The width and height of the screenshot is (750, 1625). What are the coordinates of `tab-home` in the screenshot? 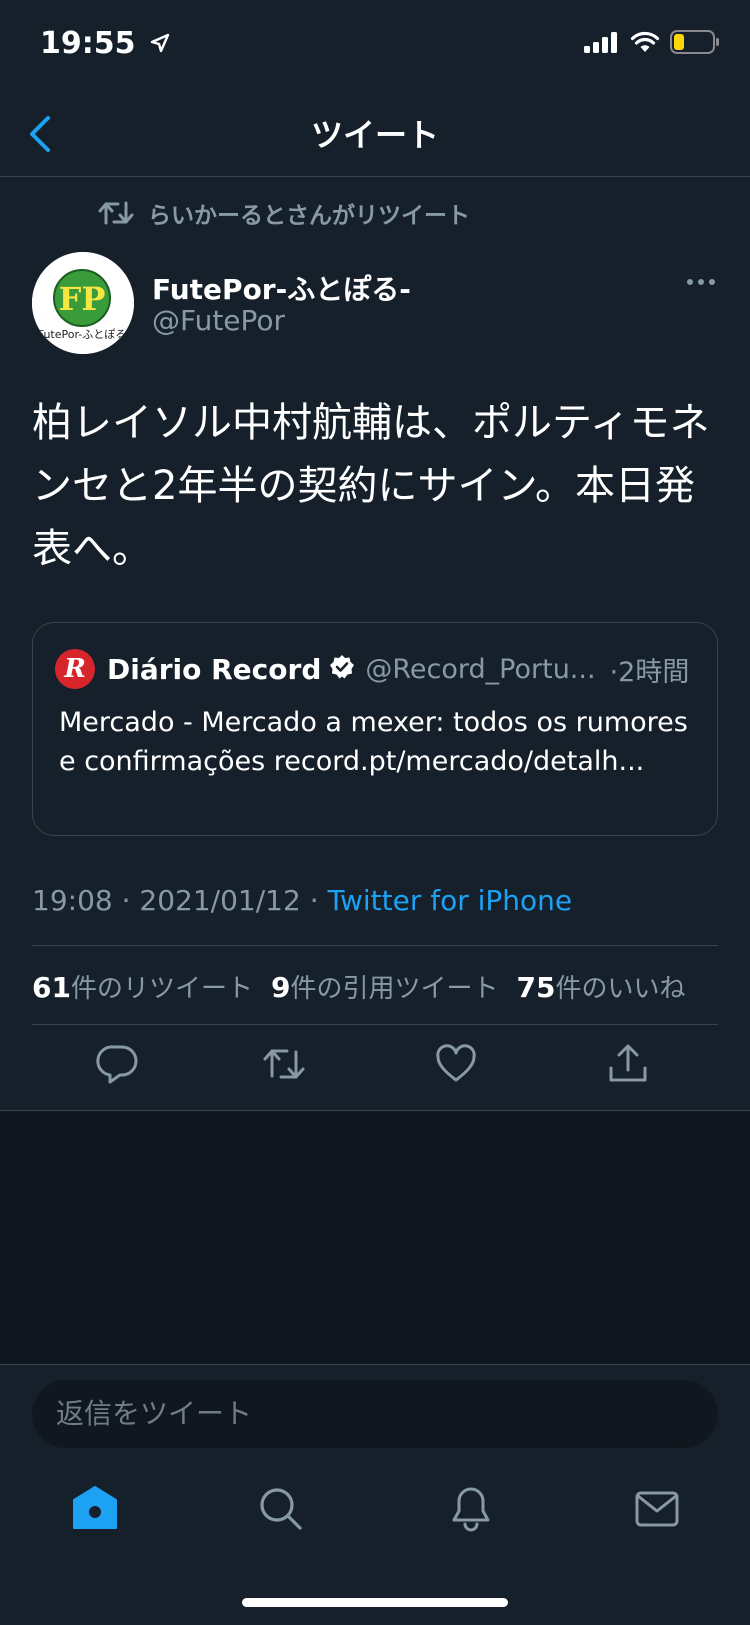 It's located at (95, 1509).